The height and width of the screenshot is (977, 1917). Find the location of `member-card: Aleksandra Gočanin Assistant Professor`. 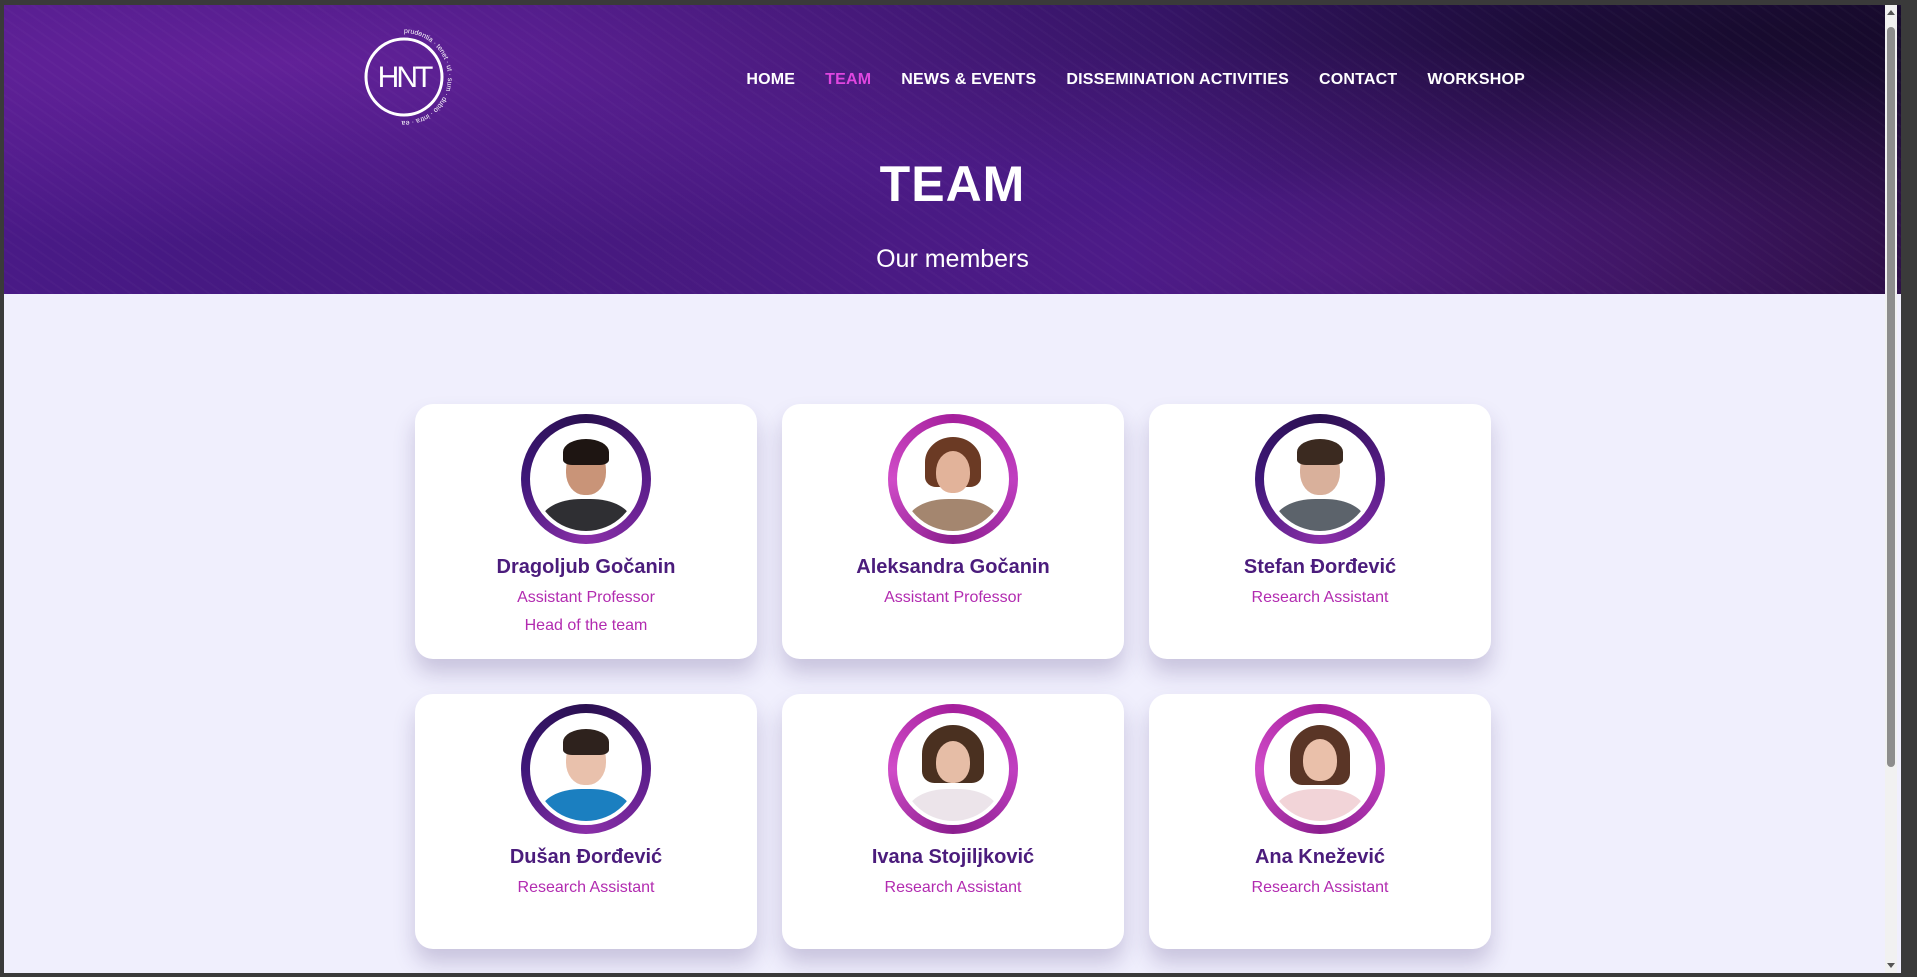

member-card: Aleksandra Gočanin Assistant Professor is located at coordinates (953, 531).